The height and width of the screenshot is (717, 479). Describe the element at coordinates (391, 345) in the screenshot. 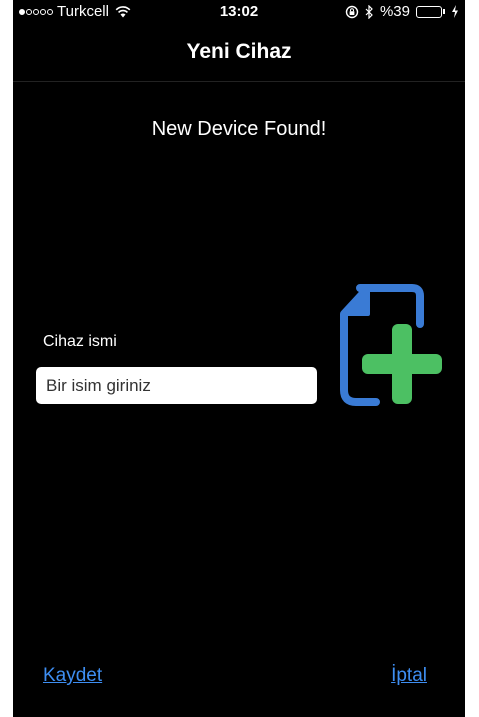

I see `add-document-icon` at that location.